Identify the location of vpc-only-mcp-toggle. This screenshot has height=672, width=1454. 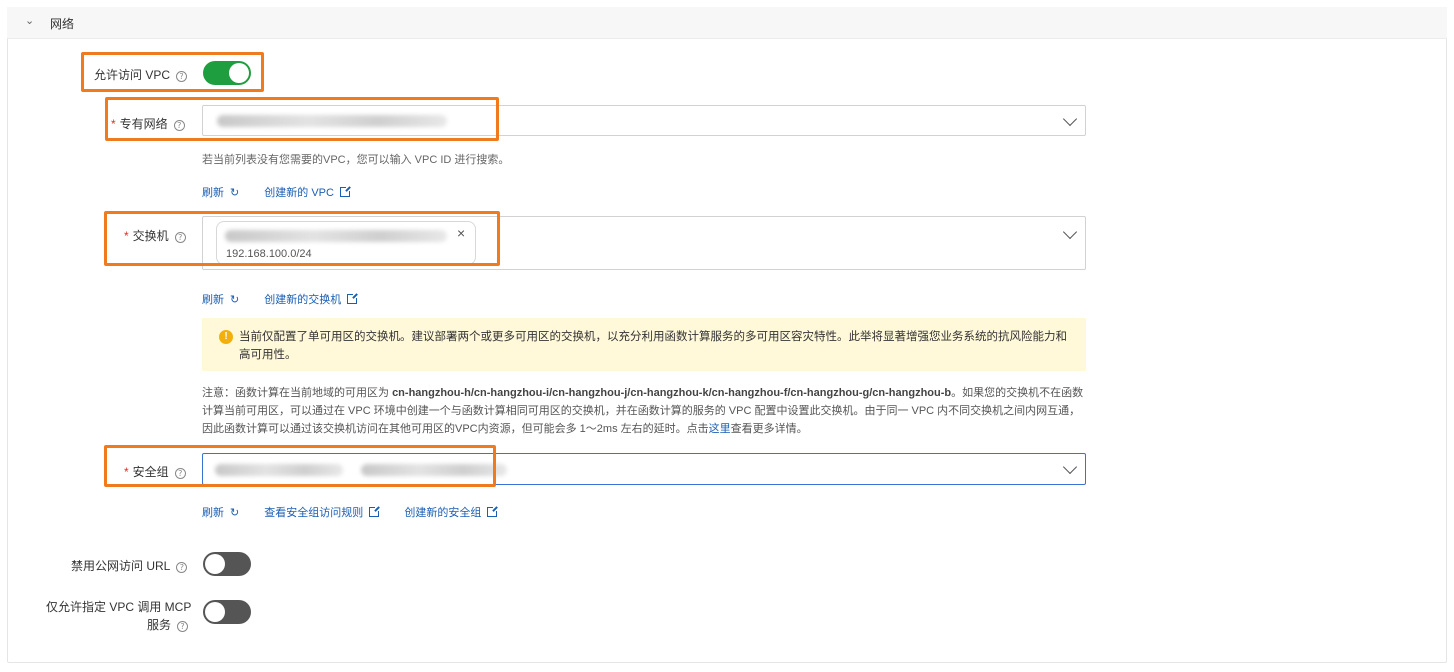
(227, 612).